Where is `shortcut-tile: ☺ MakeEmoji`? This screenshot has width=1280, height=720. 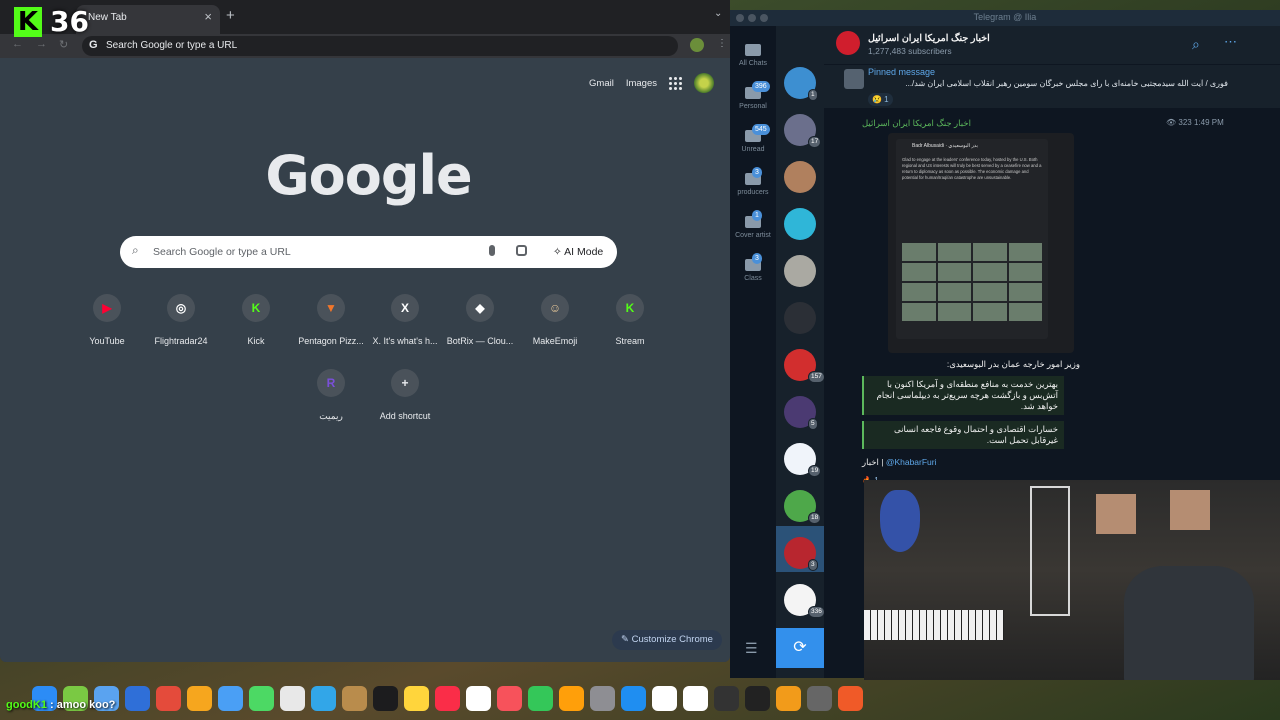 shortcut-tile: ☺ MakeEmoji is located at coordinates (555, 320).